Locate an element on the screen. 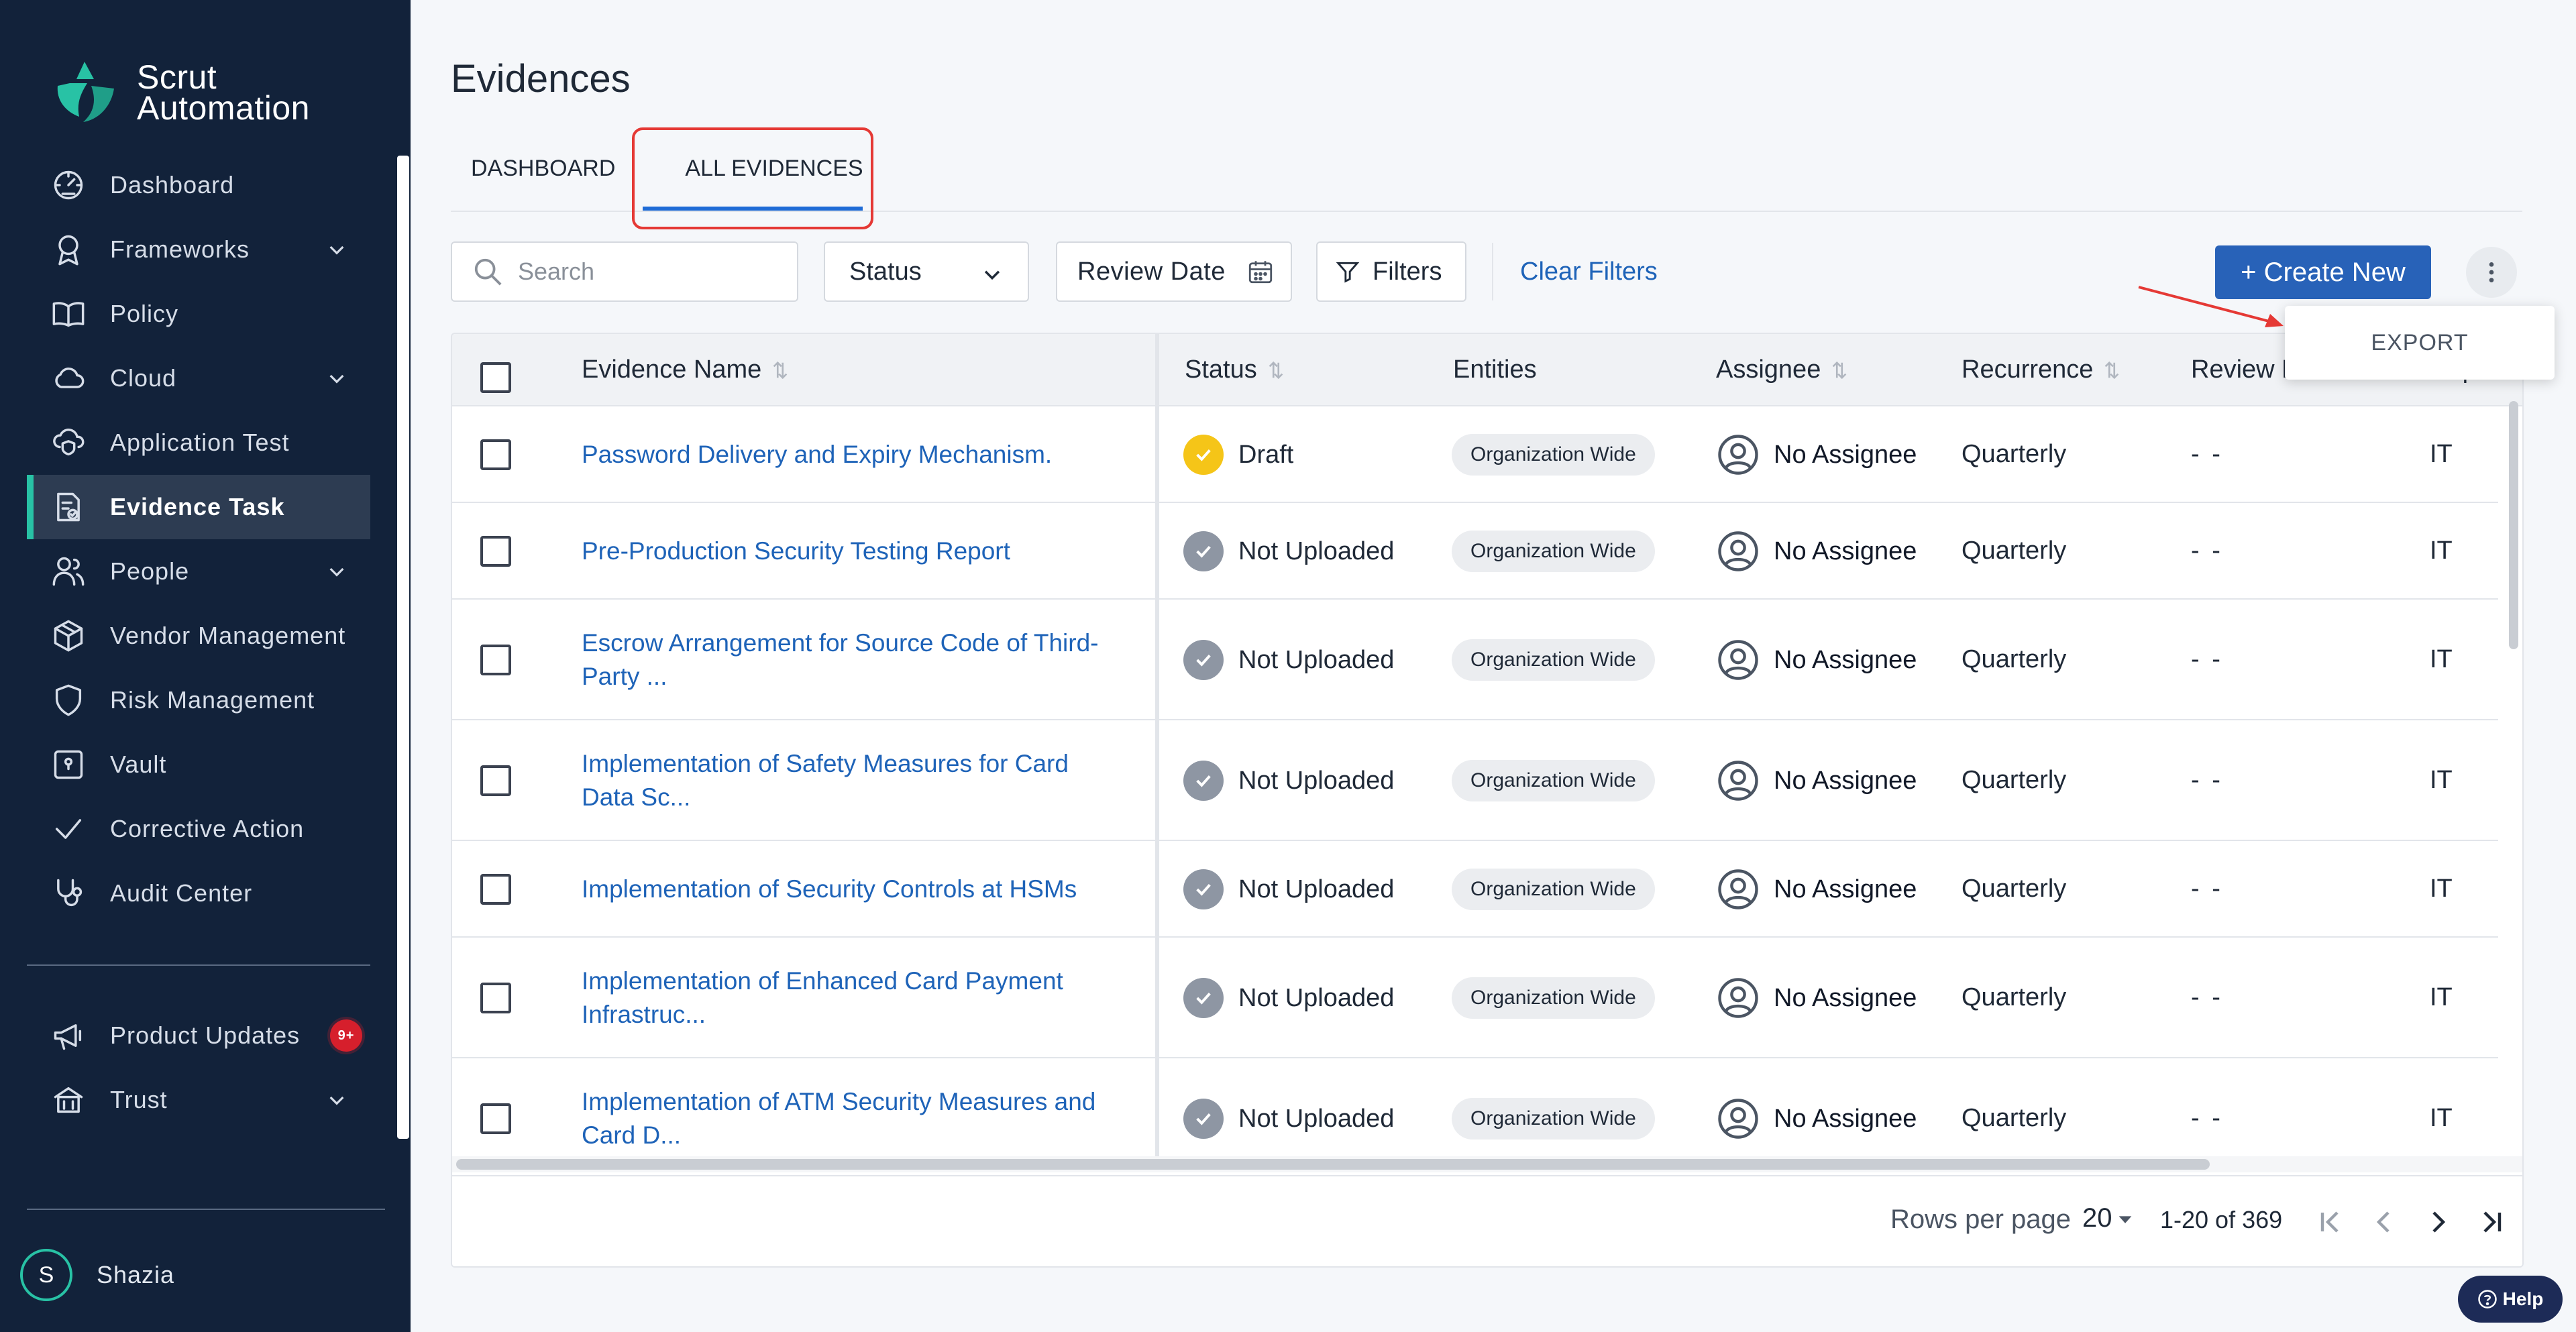 The image size is (2576, 1332). annotation-arrow-icon is located at coordinates (2211, 306).